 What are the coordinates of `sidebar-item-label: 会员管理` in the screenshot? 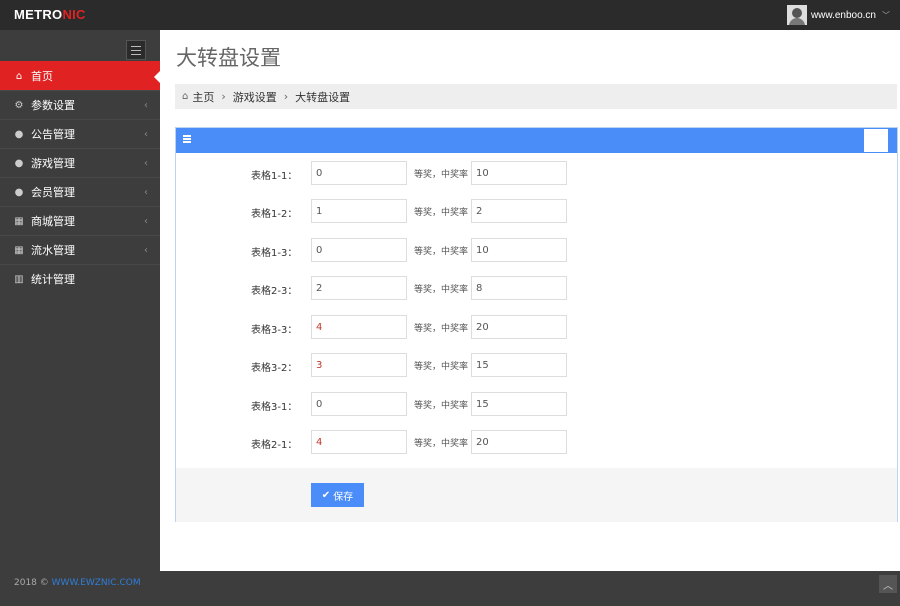 It's located at (53, 192).